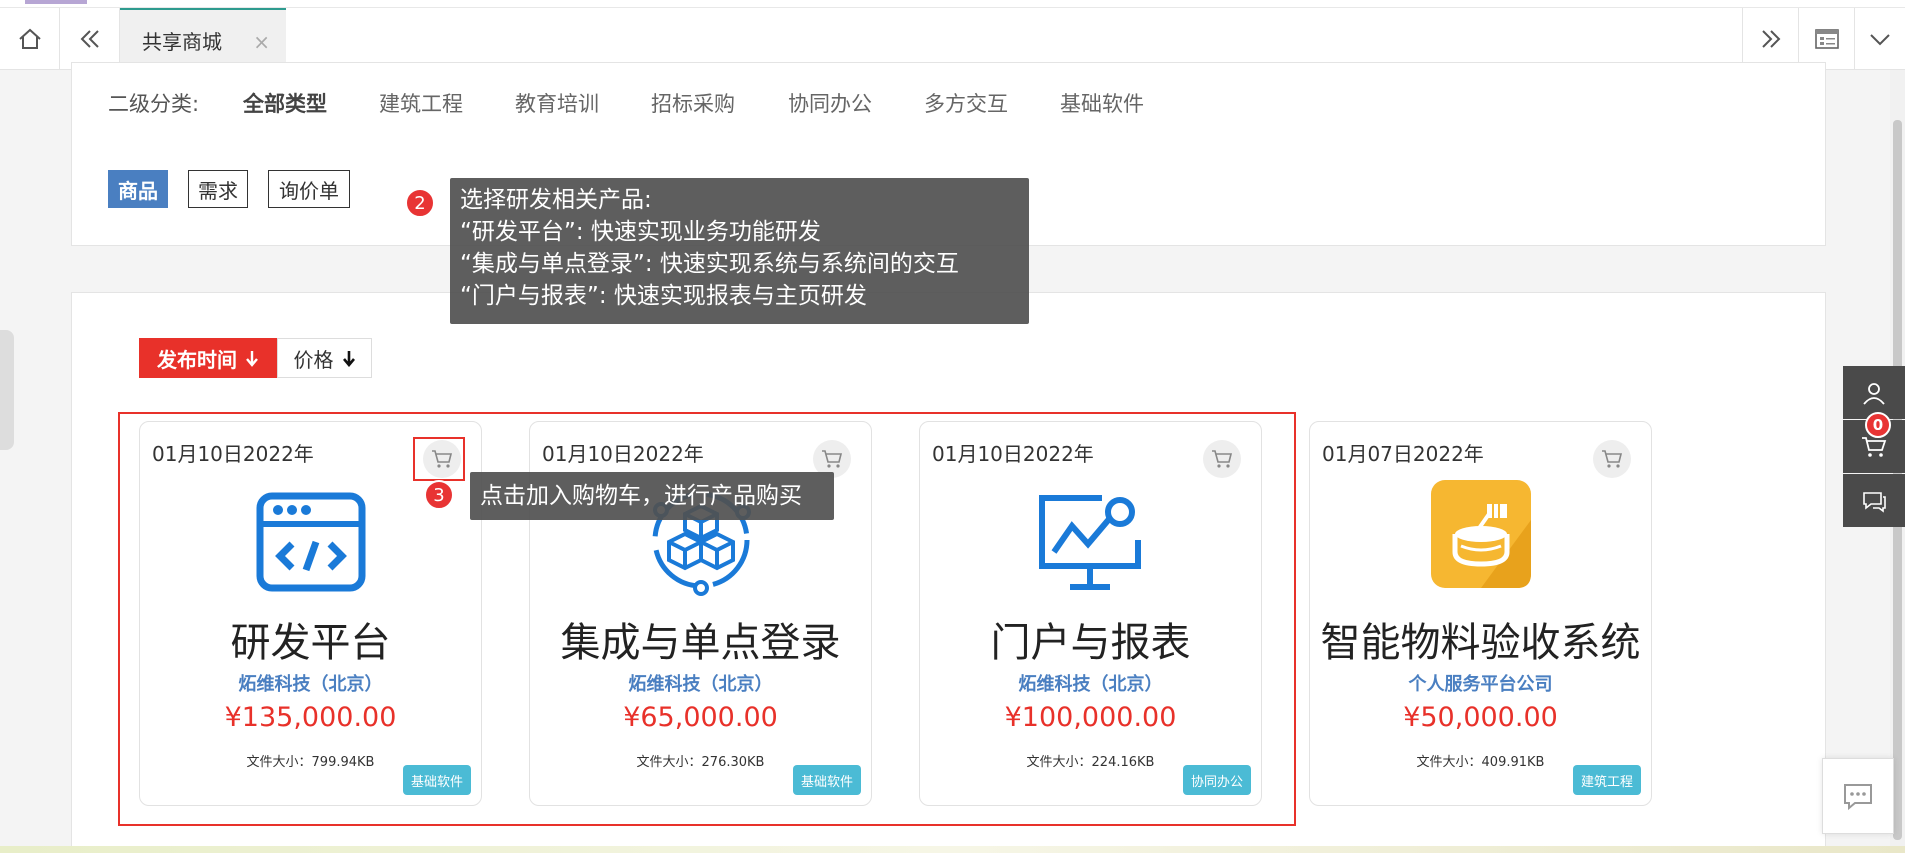 The width and height of the screenshot is (1905, 853). I want to click on category-construction: 建筑工程, so click(421, 103).